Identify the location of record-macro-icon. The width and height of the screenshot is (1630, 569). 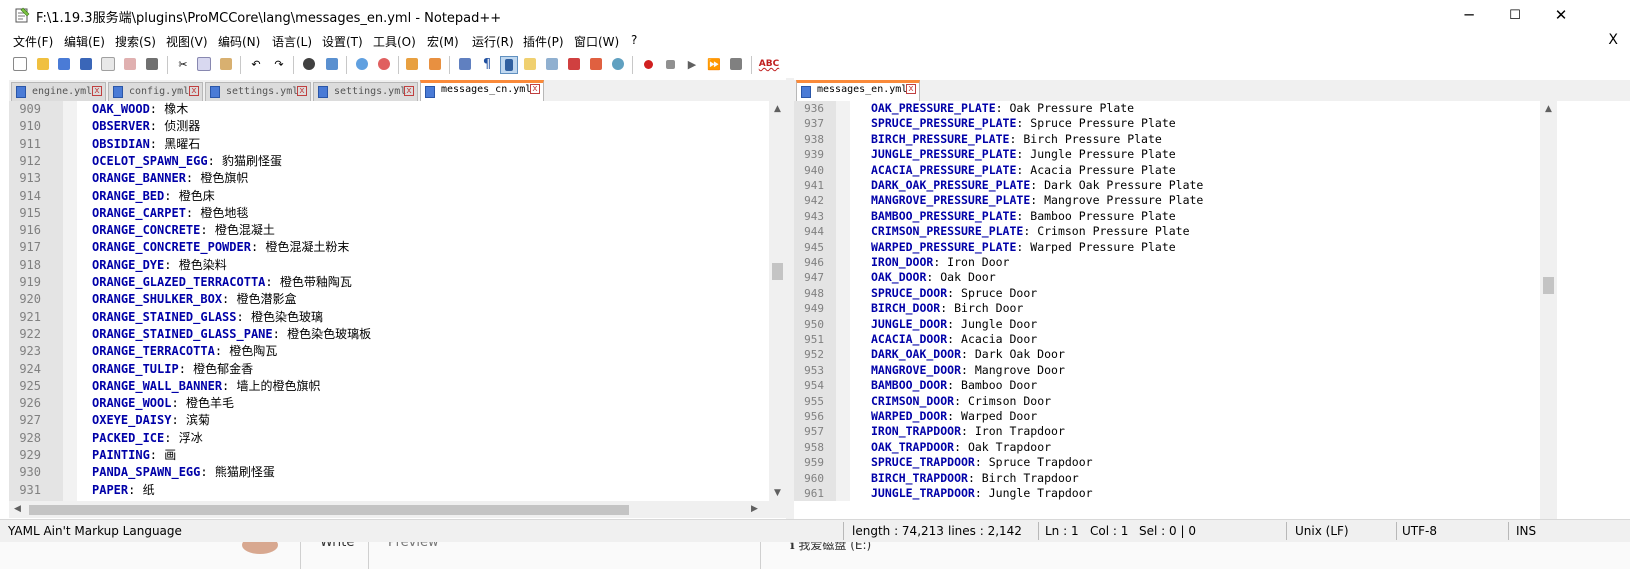
(648, 64).